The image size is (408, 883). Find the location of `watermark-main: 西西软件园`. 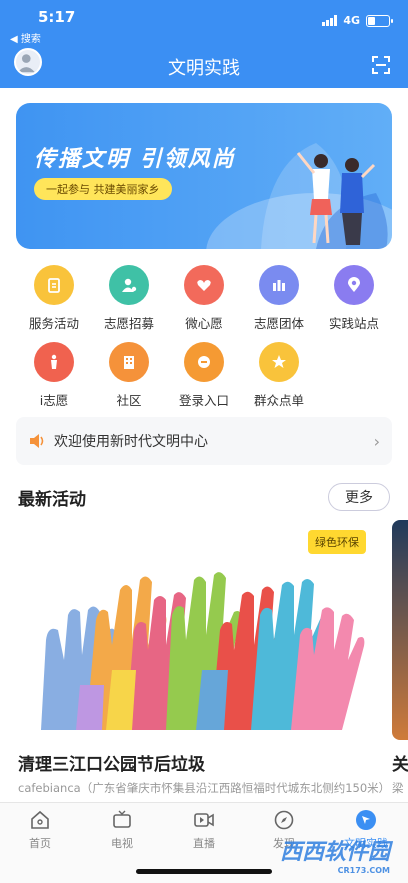

watermark-main: 西西软件园 is located at coordinates (334, 852).